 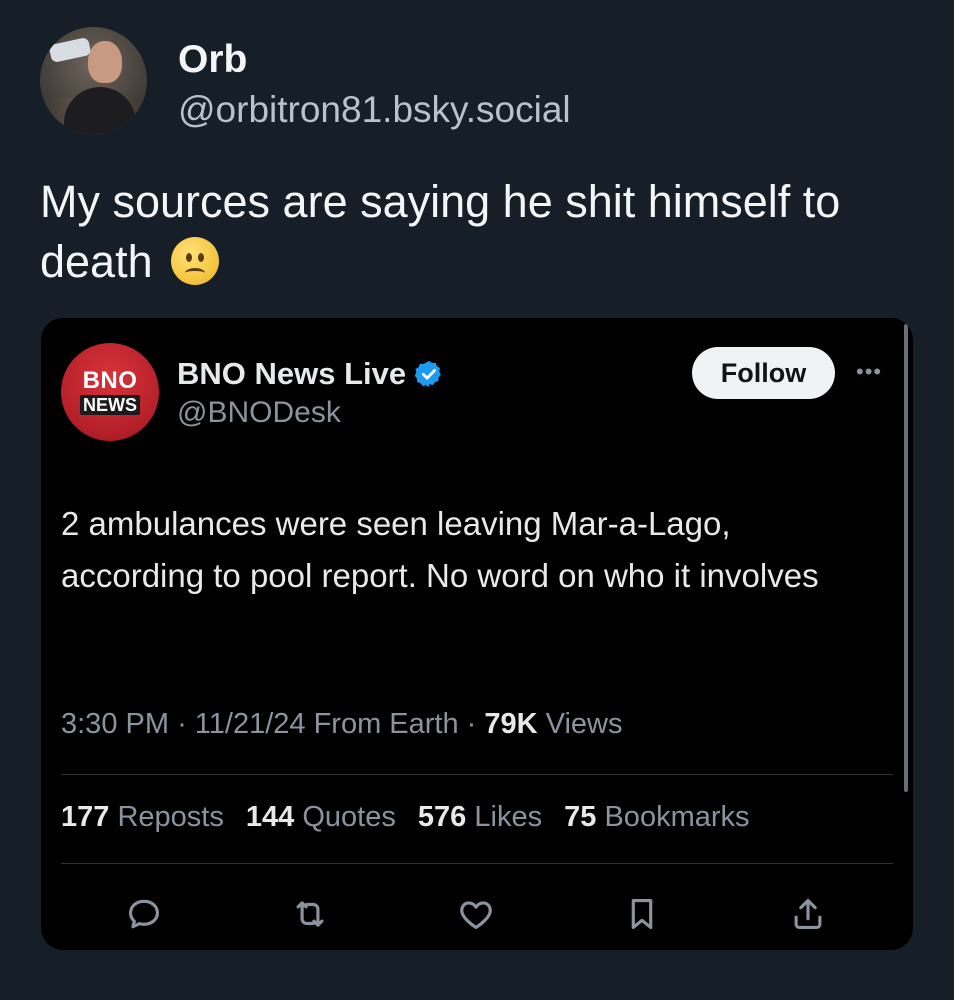 I want to click on like-icon, so click(x=476, y=914).